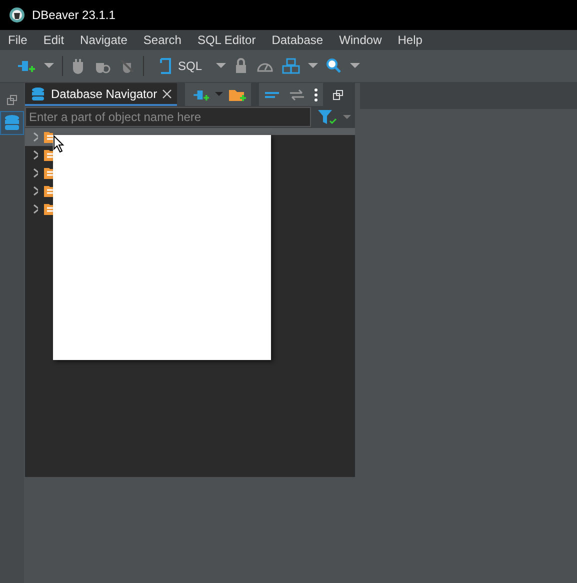  Describe the element at coordinates (53, 40) in the screenshot. I see `menu-item: Edit` at that location.